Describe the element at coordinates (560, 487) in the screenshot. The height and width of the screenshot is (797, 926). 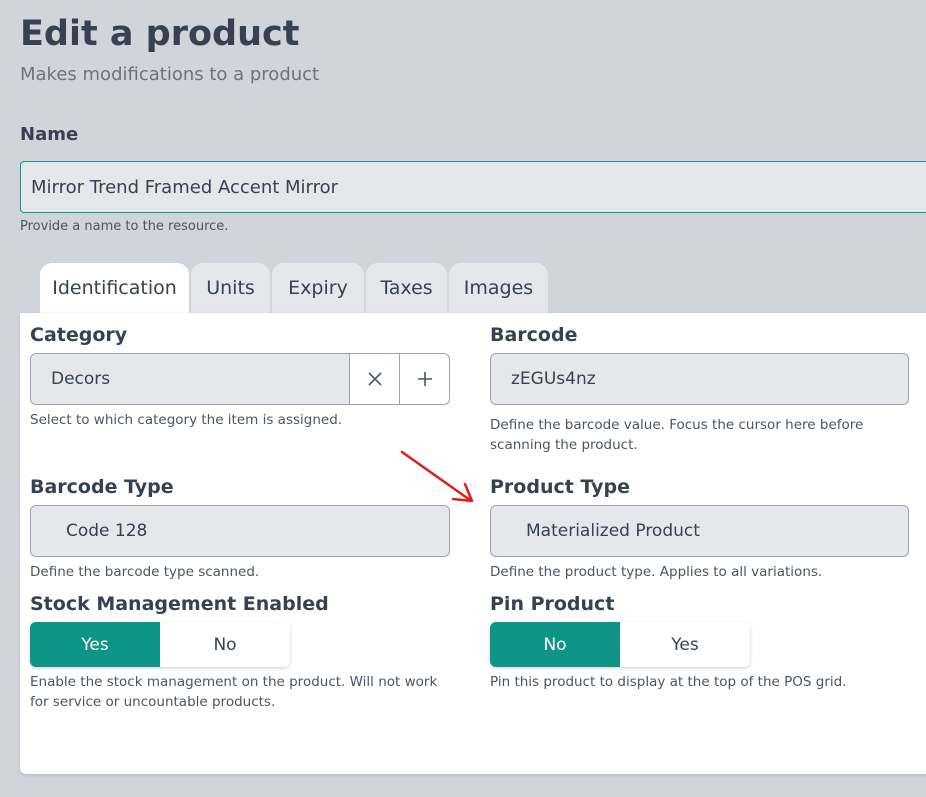
I see `product-type-label: Product Type` at that location.